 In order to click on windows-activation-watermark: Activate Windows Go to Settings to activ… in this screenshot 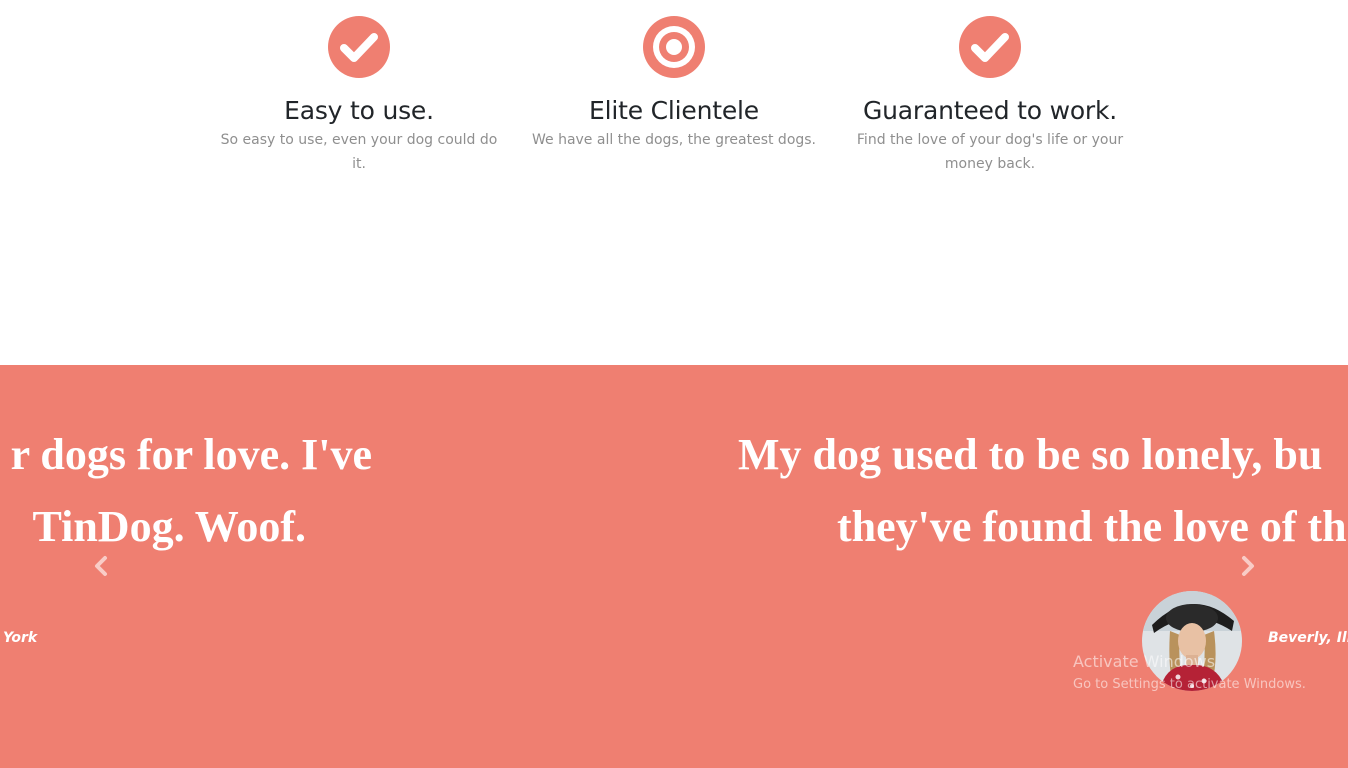, I will do `click(1189, 673)`.